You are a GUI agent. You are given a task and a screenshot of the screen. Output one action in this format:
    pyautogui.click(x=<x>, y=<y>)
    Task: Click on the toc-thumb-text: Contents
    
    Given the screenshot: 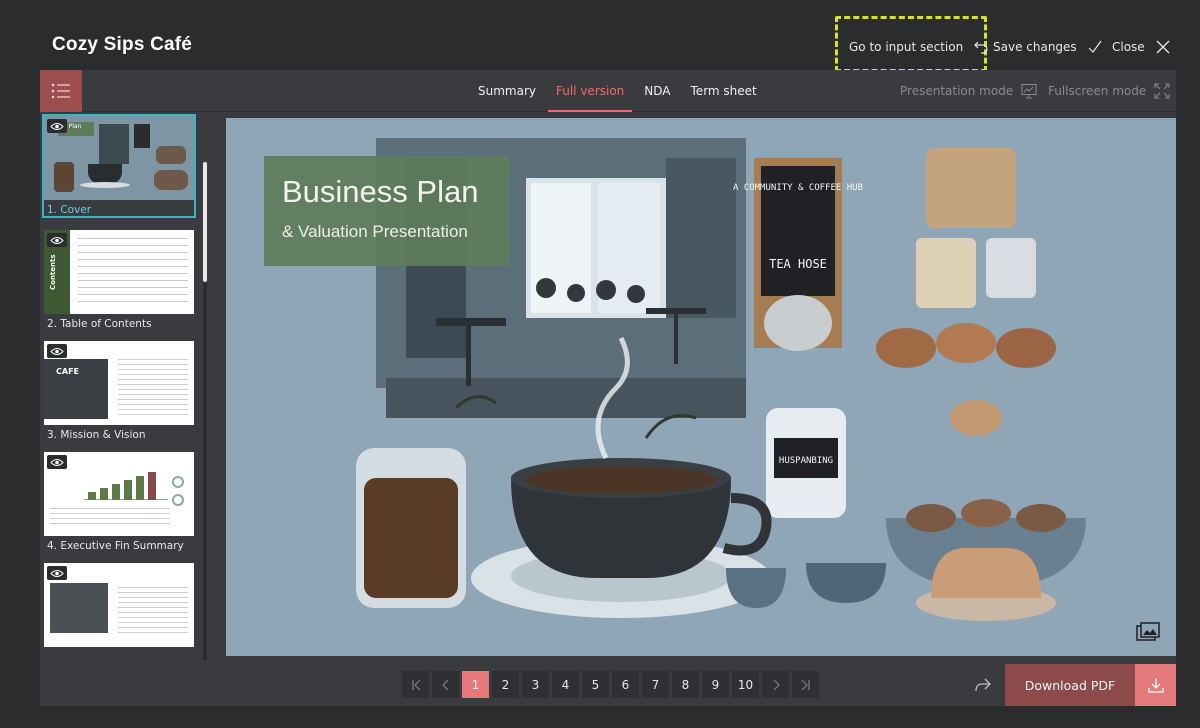 What is the action you would take?
    pyautogui.click(x=53, y=272)
    